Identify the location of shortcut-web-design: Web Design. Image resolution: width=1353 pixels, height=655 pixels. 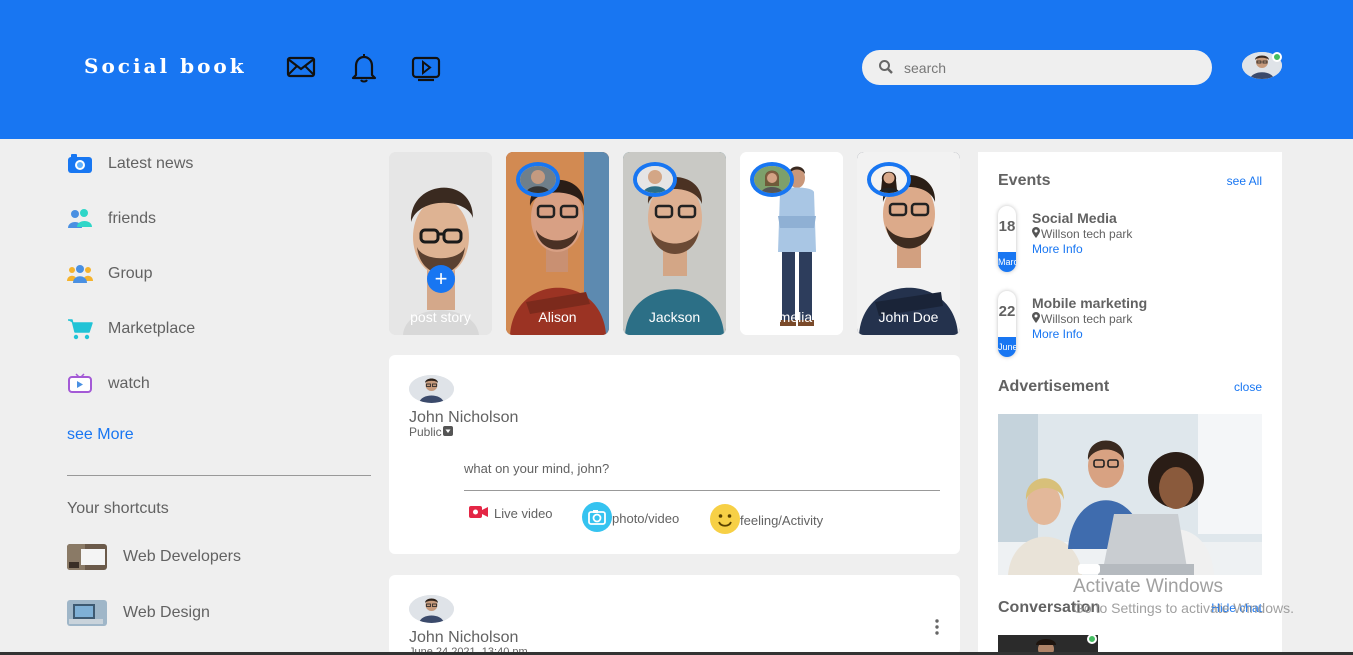
(138, 613).